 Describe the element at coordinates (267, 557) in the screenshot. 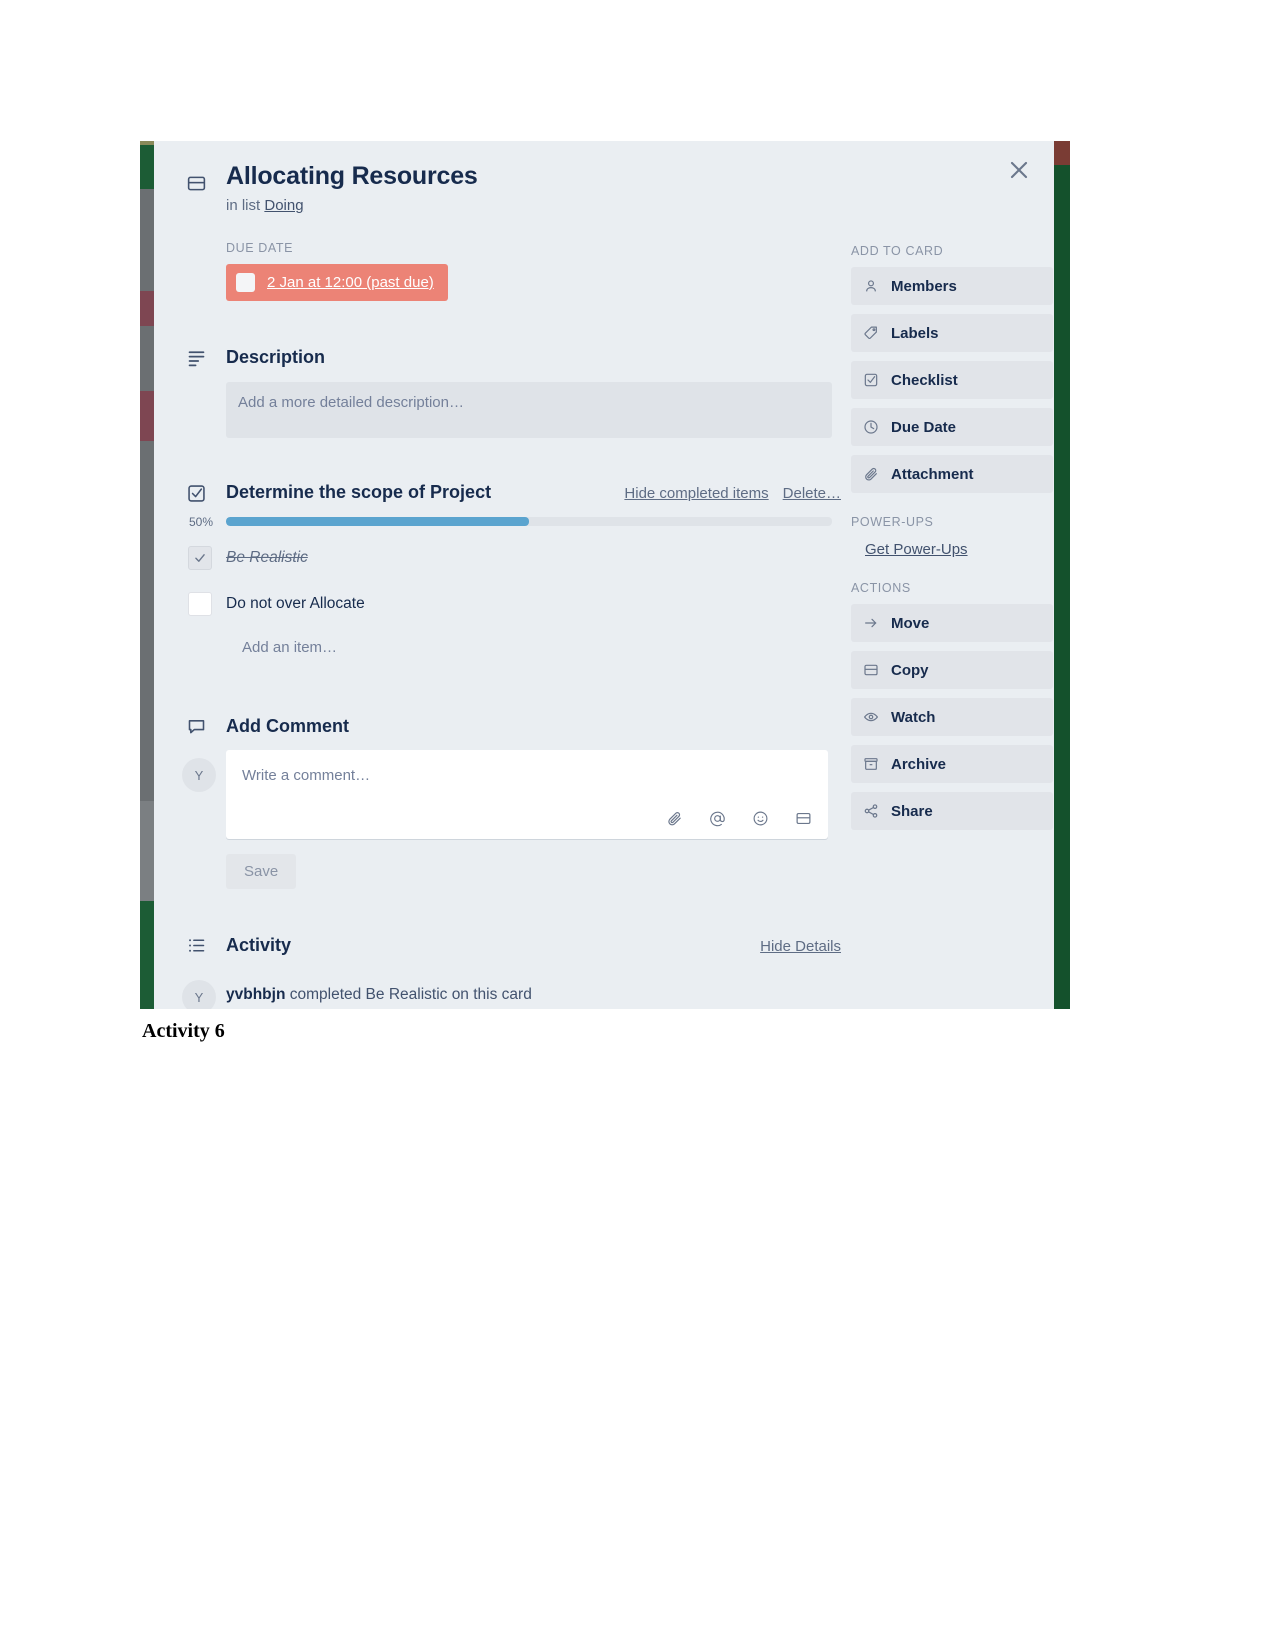

I see `checklist-item-label: Be Realistic` at that location.